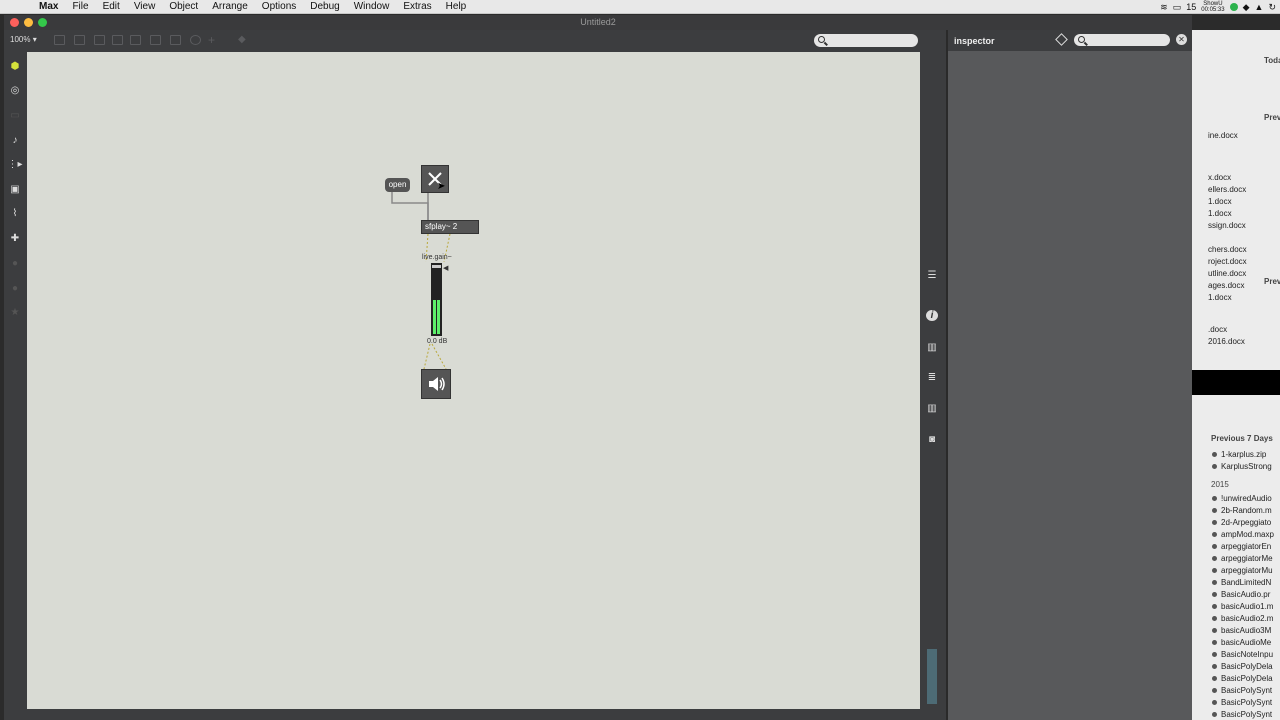 The image size is (1280, 720). I want to click on menu-file: File, so click(80, 7).